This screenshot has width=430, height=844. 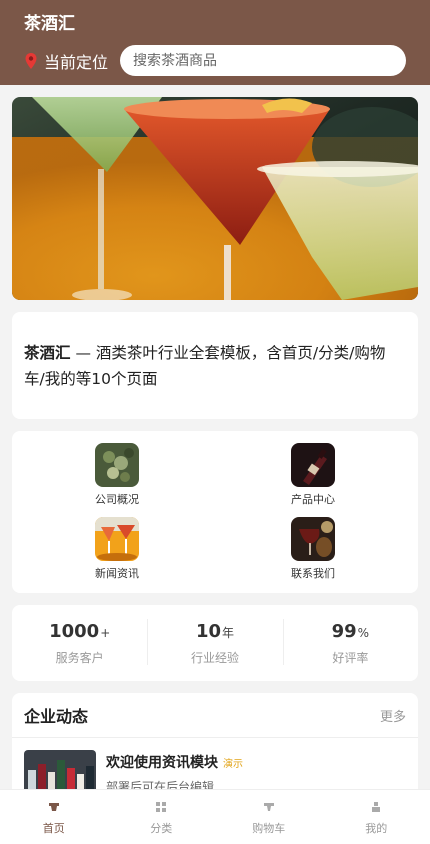 I want to click on tab-label: 首页, so click(x=53, y=828).